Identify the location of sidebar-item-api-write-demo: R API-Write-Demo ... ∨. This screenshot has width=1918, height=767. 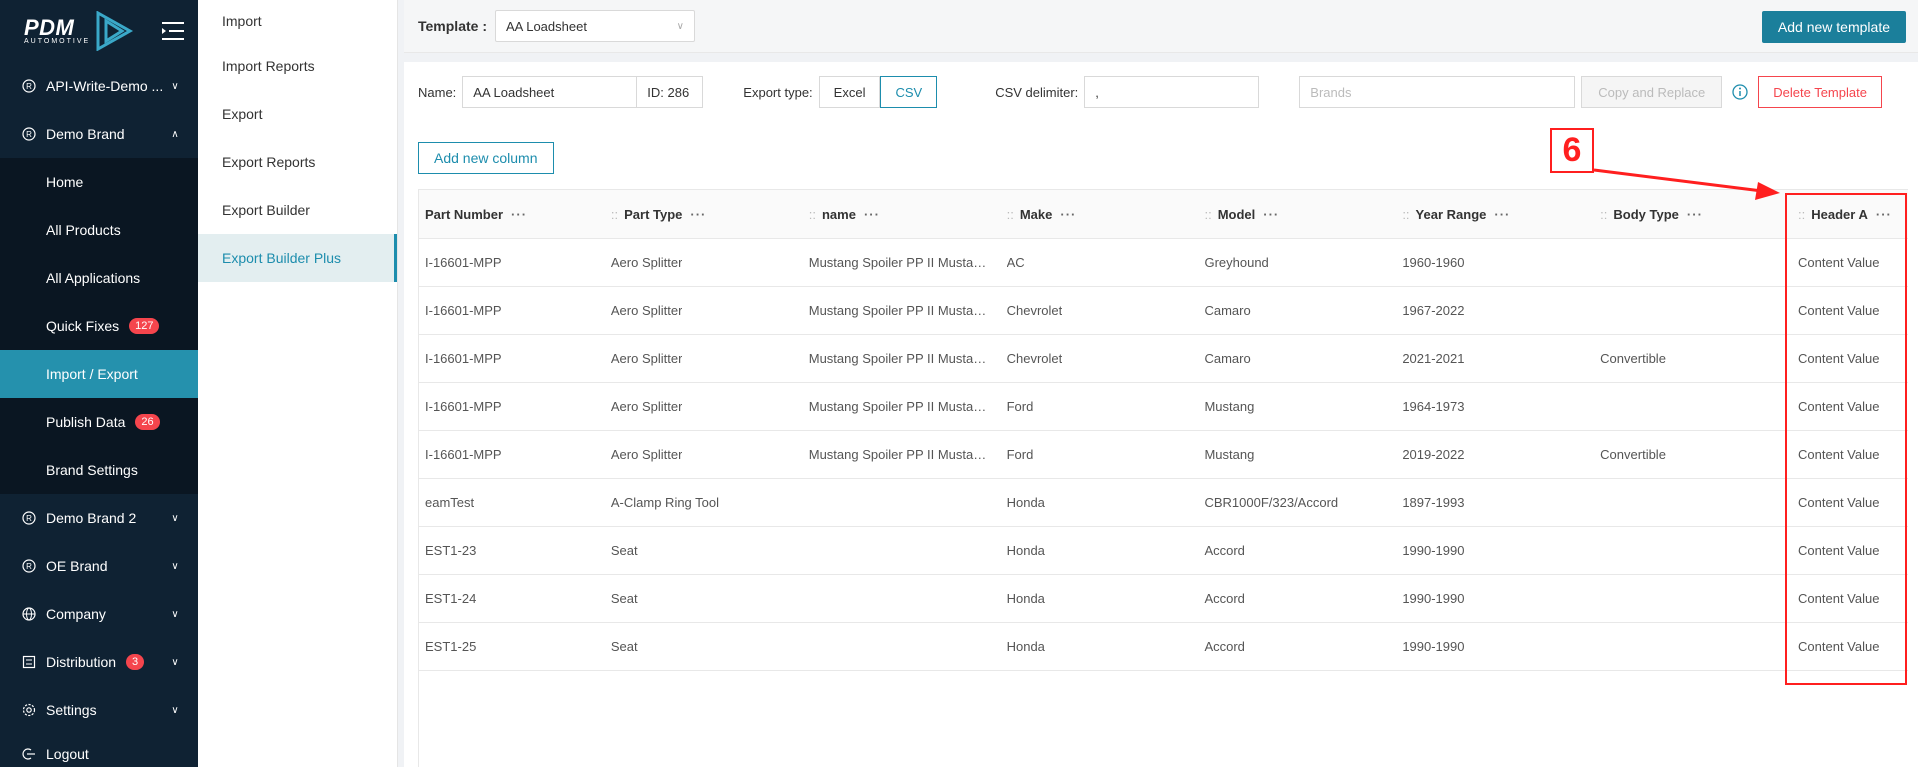
(99, 86).